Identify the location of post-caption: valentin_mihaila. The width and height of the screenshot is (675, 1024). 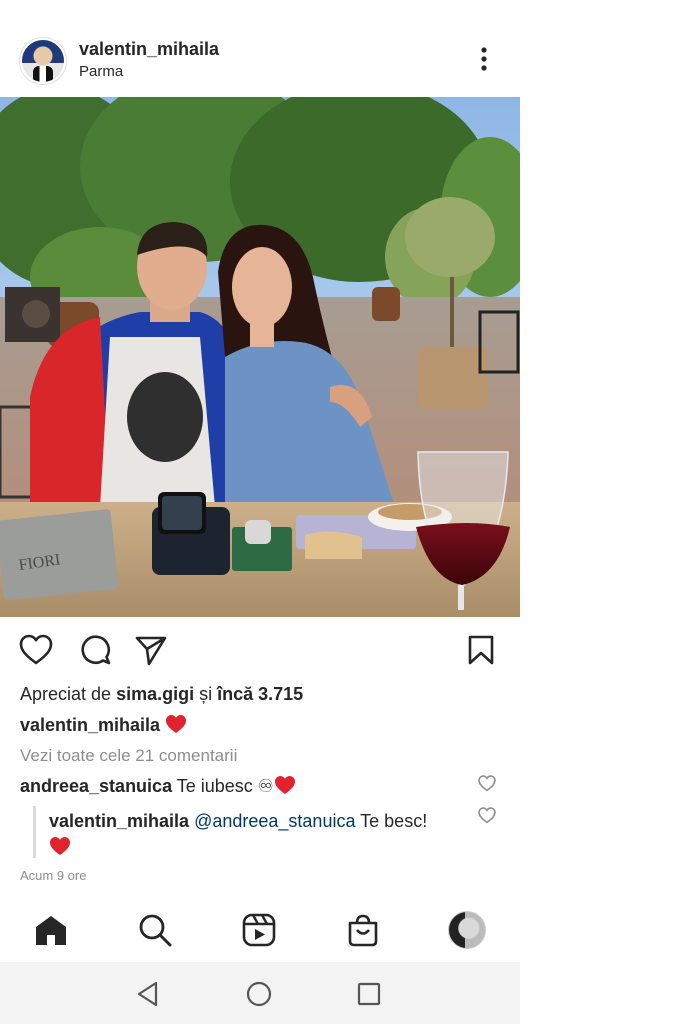
(103, 725).